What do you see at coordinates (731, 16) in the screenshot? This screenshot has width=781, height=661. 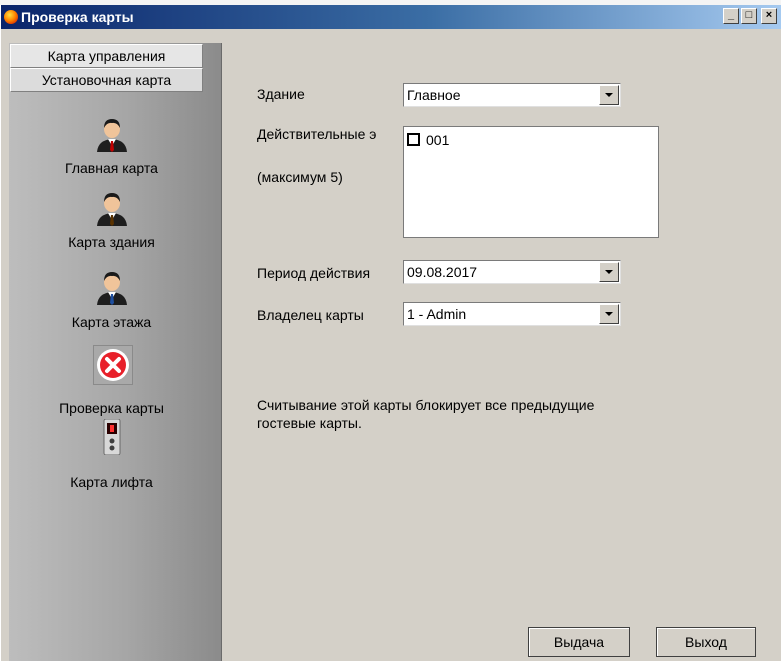 I see `minimize-button: _` at bounding box center [731, 16].